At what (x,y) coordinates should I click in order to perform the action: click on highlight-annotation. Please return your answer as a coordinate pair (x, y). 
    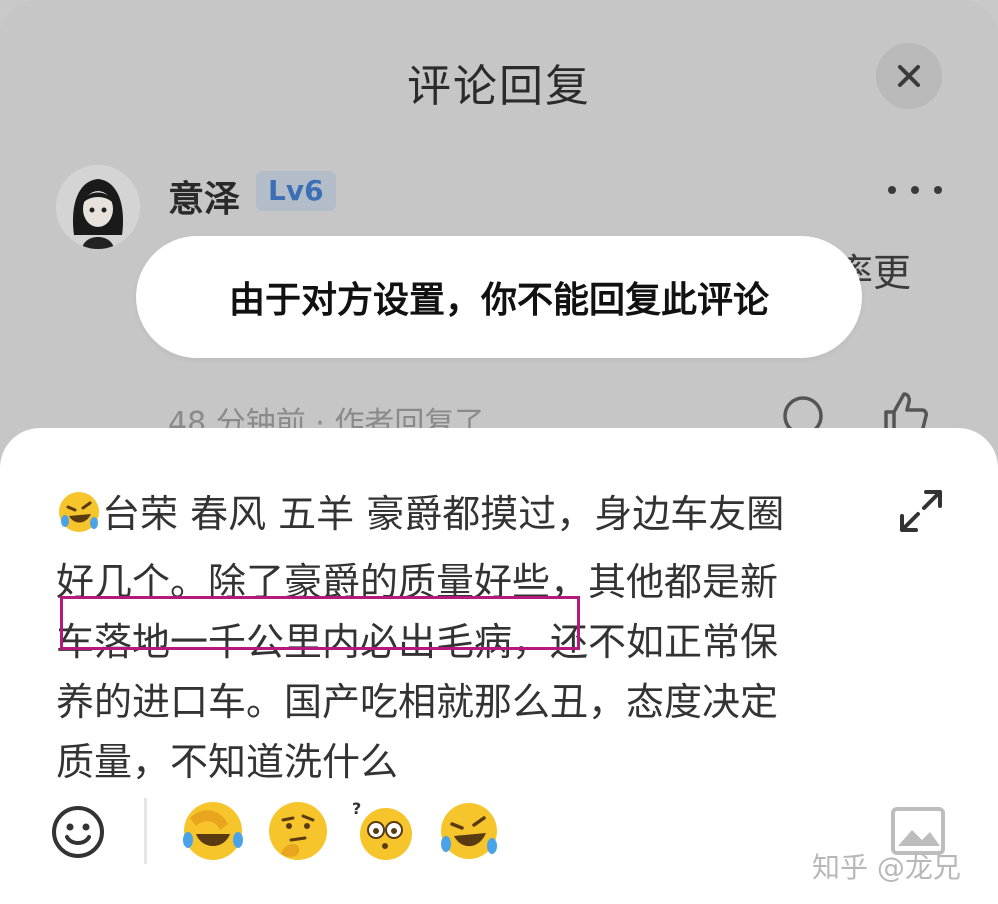
    Looking at the image, I should click on (320, 623).